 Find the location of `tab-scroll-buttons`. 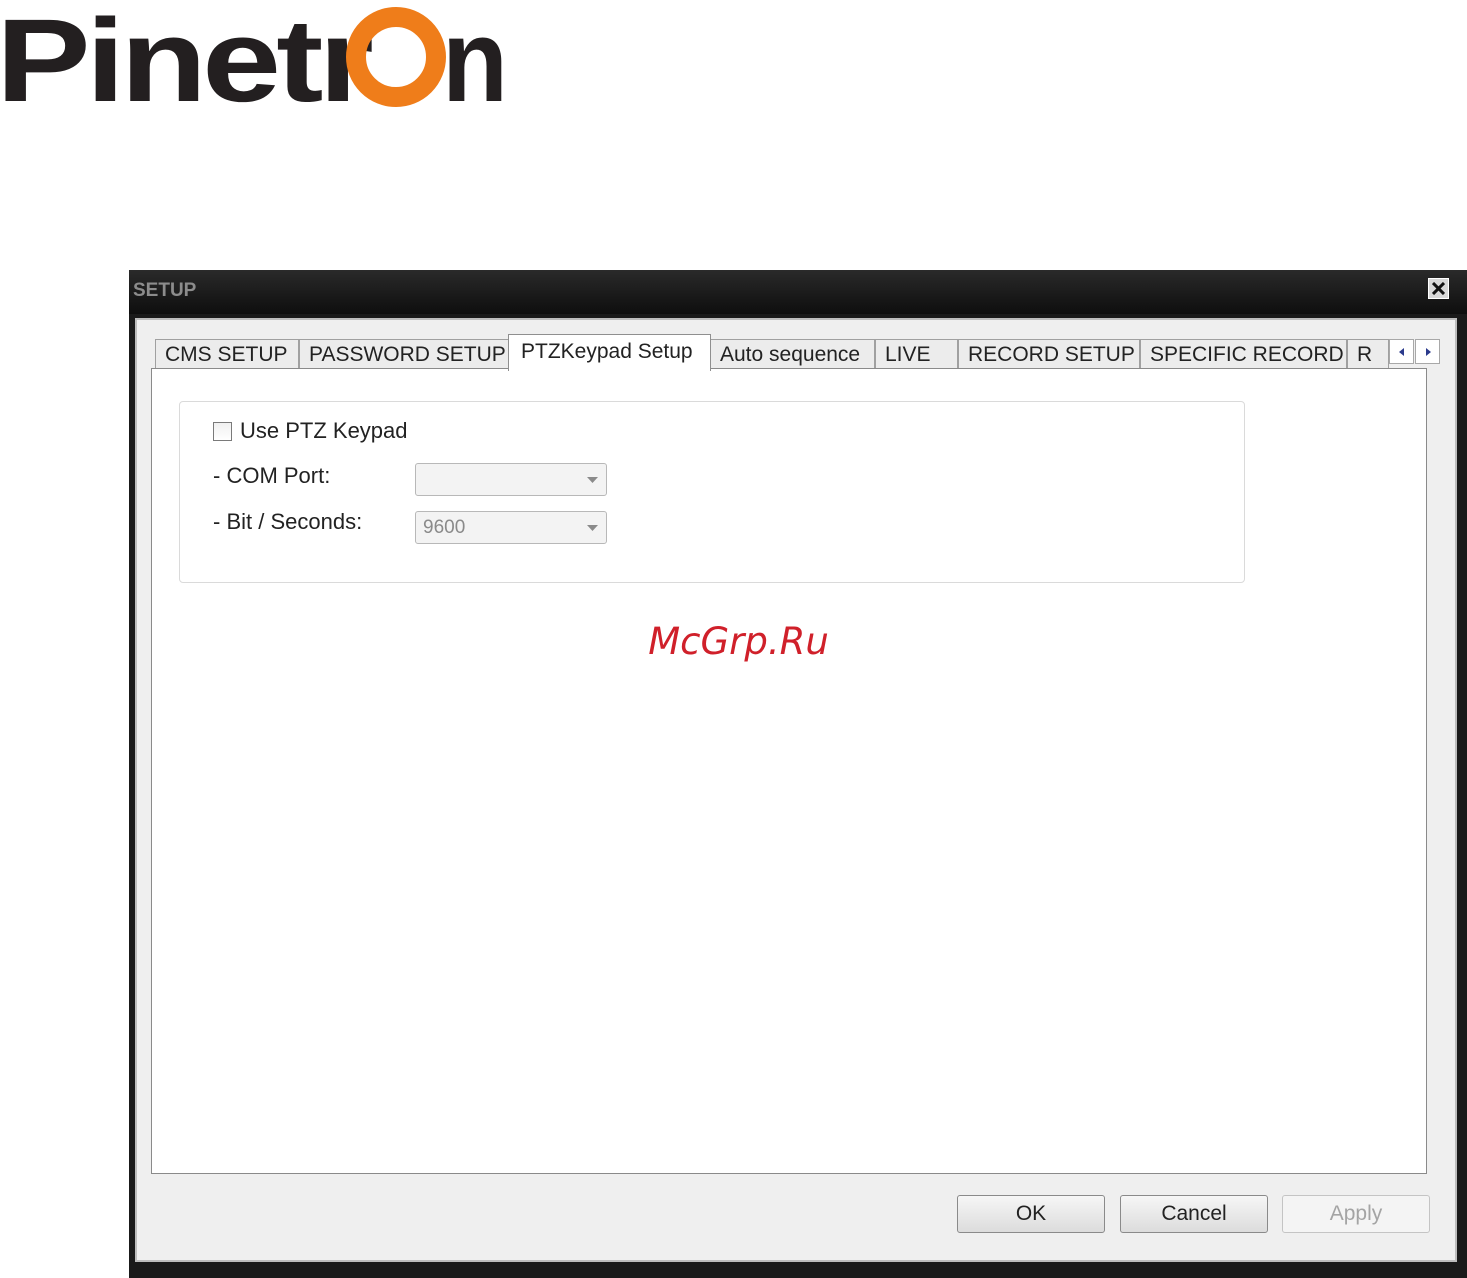

tab-scroll-buttons is located at coordinates (1417, 352).